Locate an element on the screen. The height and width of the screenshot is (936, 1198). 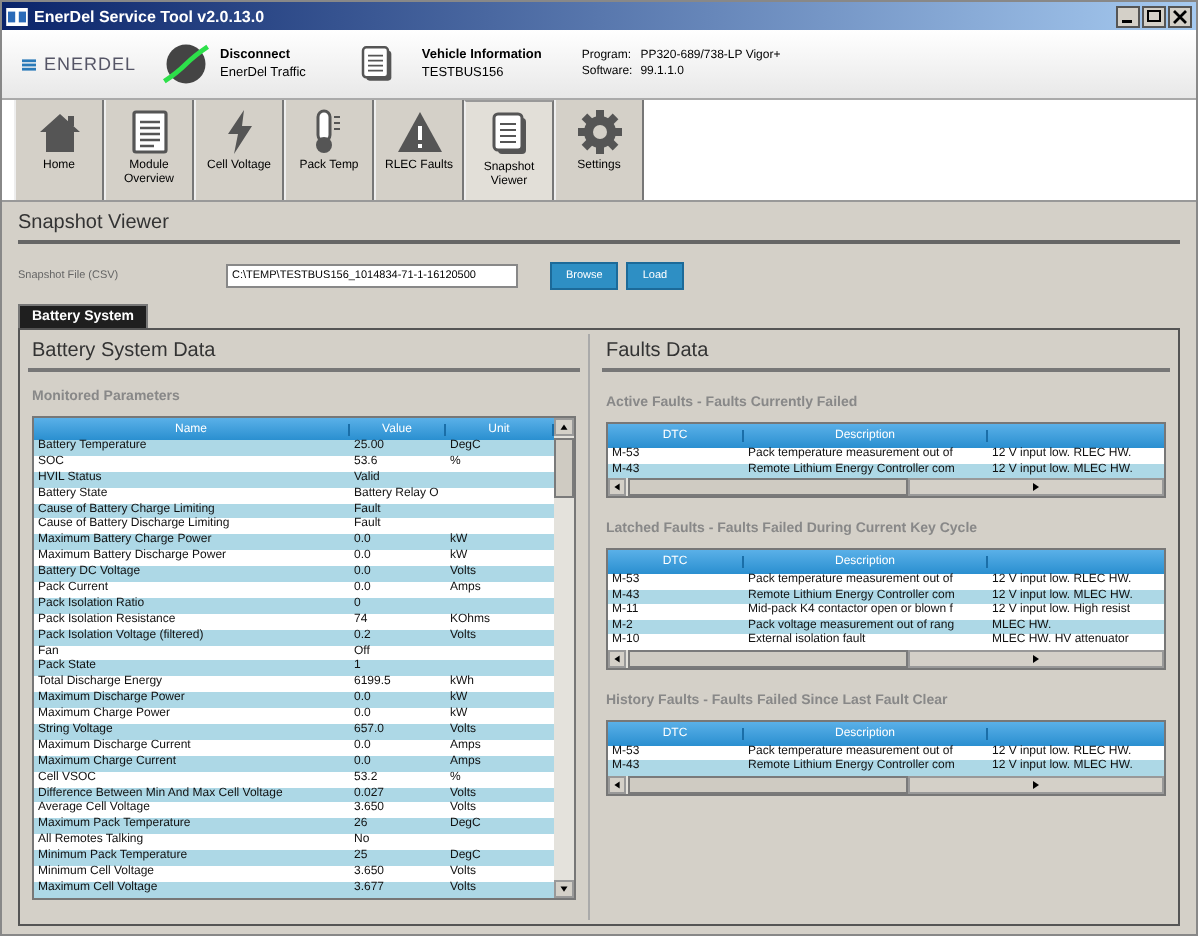
gear-icon is located at coordinates (599, 132).